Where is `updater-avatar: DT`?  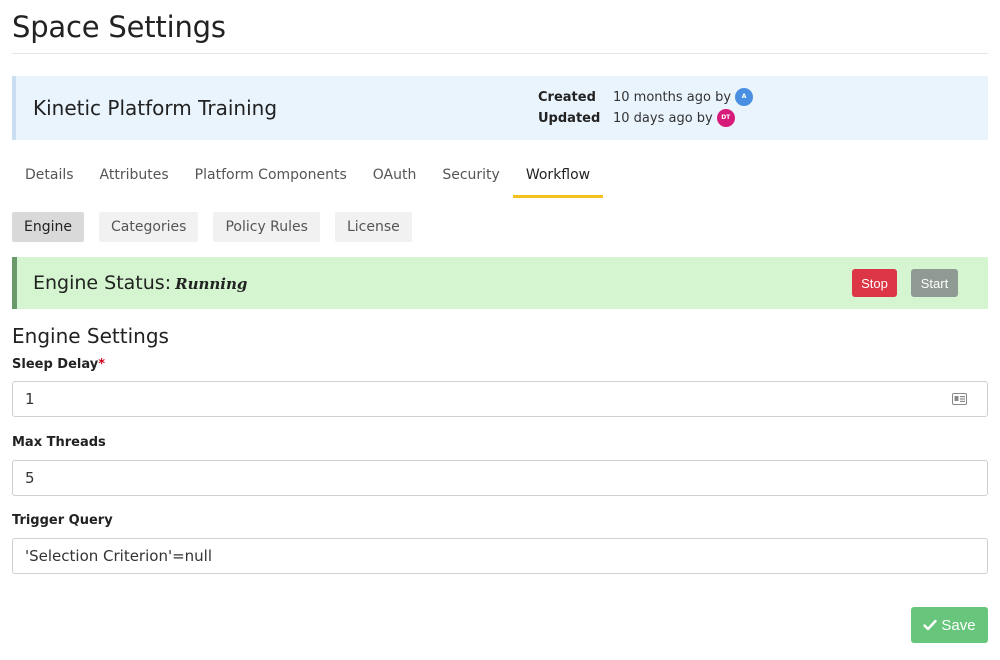 updater-avatar: DT is located at coordinates (725, 118).